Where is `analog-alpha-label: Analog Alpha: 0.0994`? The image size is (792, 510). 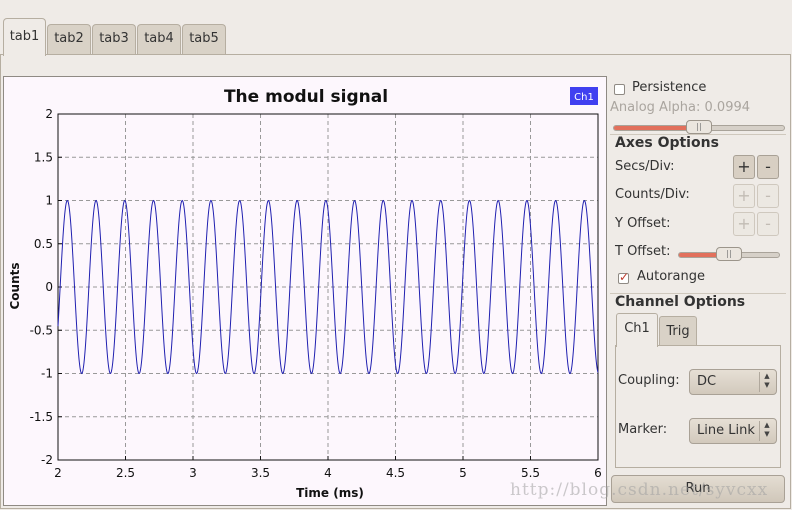
analog-alpha-label: Analog Alpha: 0.0994 is located at coordinates (680, 107).